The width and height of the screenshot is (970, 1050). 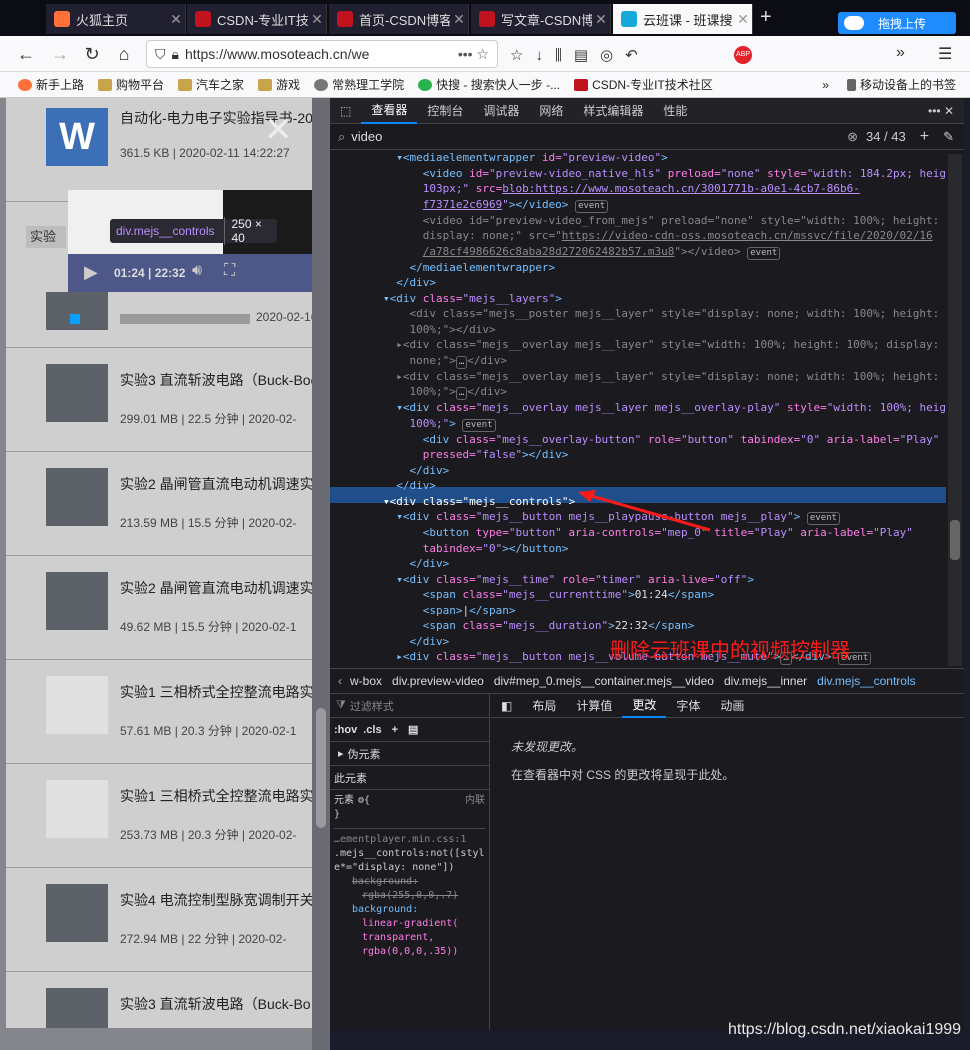 I want to click on search-input: video, so click(x=599, y=136).